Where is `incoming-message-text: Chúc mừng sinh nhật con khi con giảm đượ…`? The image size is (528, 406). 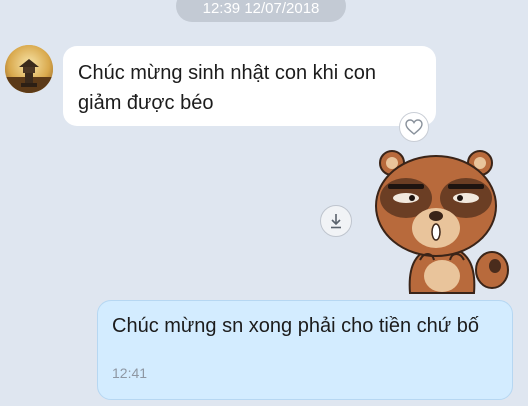 incoming-message-text: Chúc mừng sinh nhật con khi con giảm đượ… is located at coordinates (227, 88).